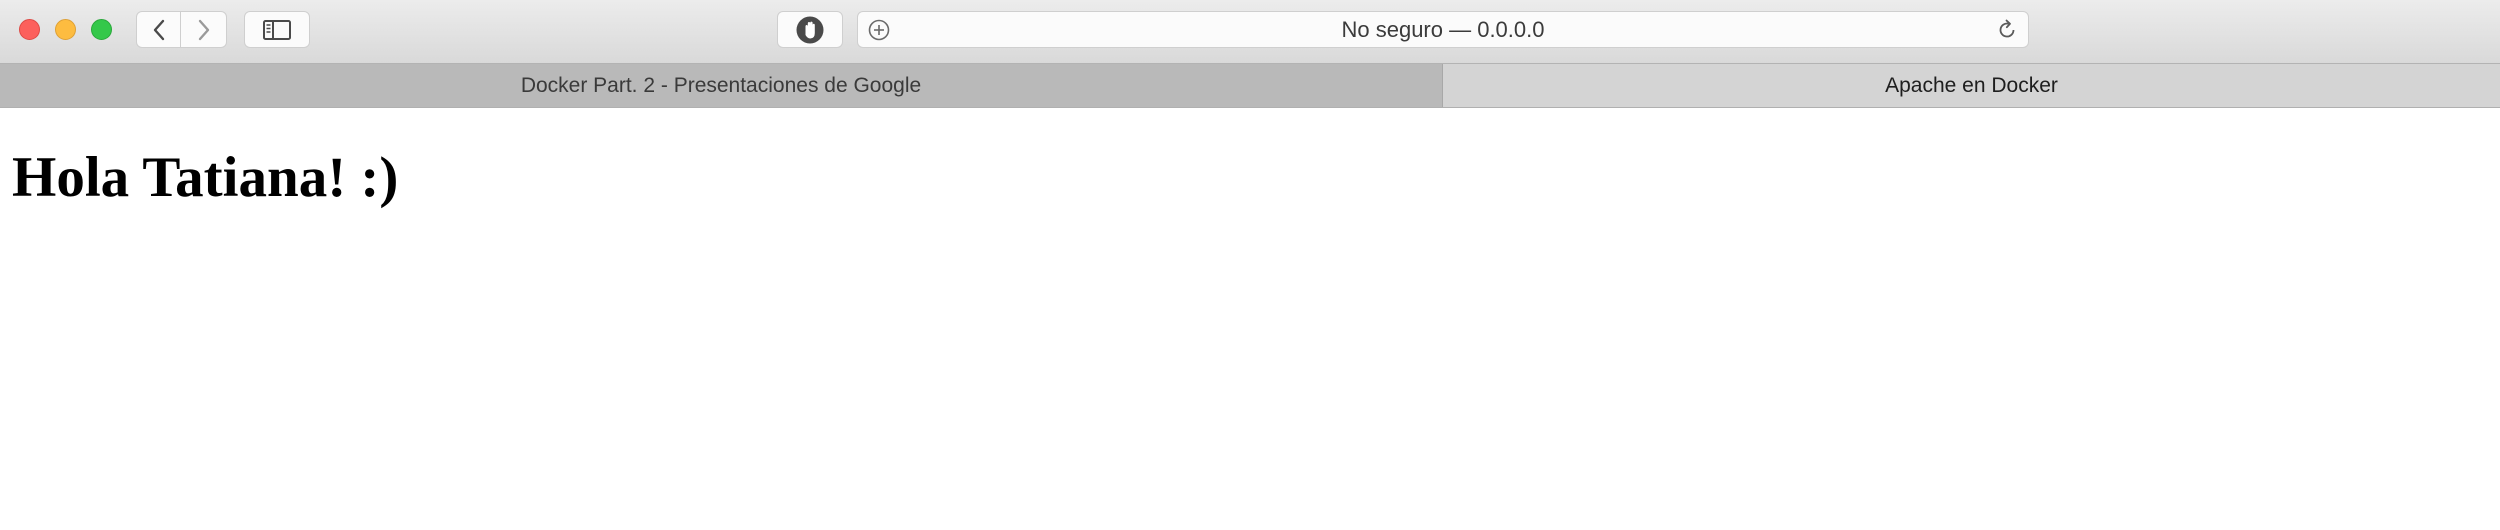 The width and height of the screenshot is (2500, 530). I want to click on back-button, so click(158, 29).